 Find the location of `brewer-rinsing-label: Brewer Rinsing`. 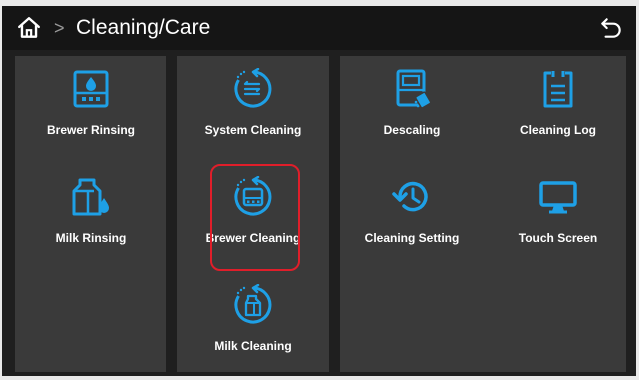

brewer-rinsing-label: Brewer Rinsing is located at coordinates (91, 130).